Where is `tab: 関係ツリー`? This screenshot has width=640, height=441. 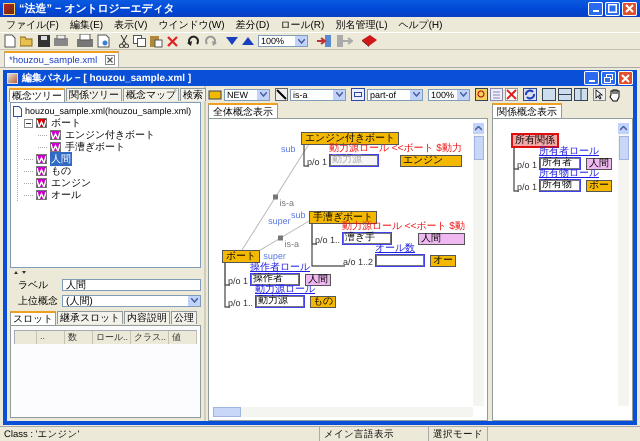
tab: 関係ツリー is located at coordinates (94, 94).